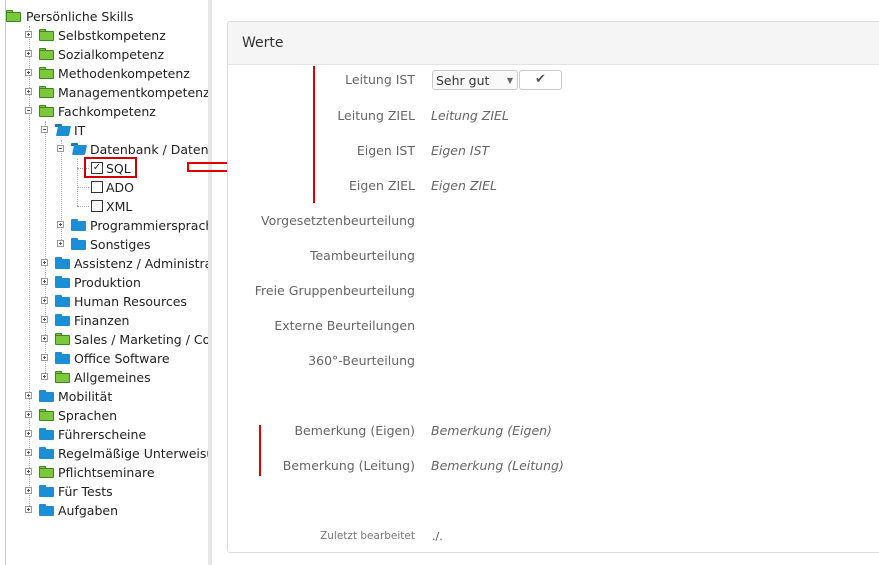  I want to click on tree-item-label: Sales / Marketing / Communication, so click(141, 339).